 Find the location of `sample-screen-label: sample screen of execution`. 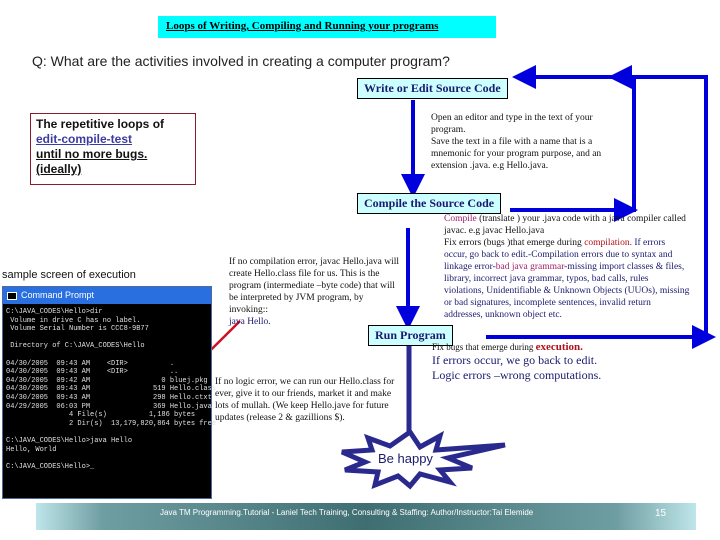

sample-screen-label: sample screen of execution is located at coordinates (69, 275).